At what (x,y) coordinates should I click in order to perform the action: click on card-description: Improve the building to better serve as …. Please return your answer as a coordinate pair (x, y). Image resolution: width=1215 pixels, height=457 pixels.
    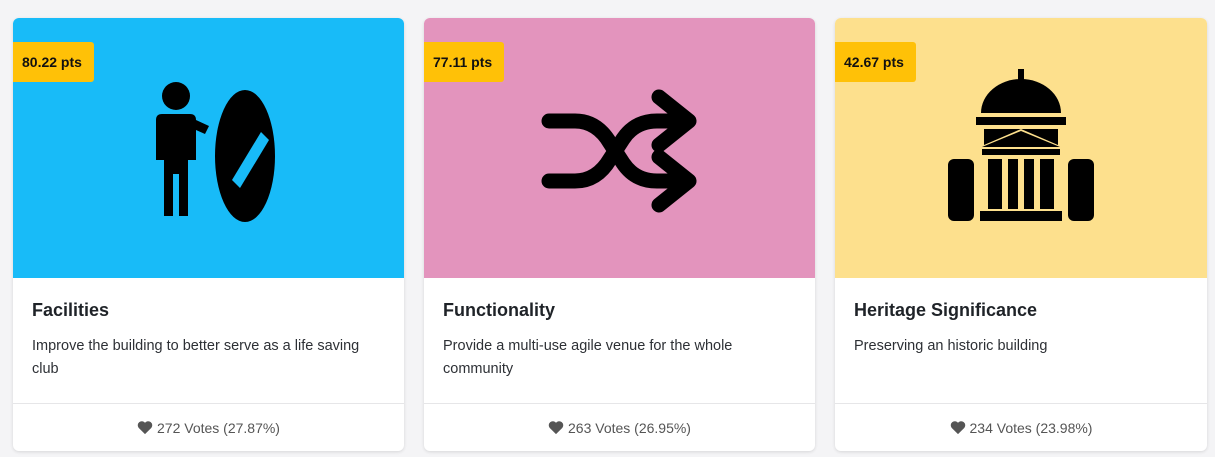
    Looking at the image, I should click on (196, 357).